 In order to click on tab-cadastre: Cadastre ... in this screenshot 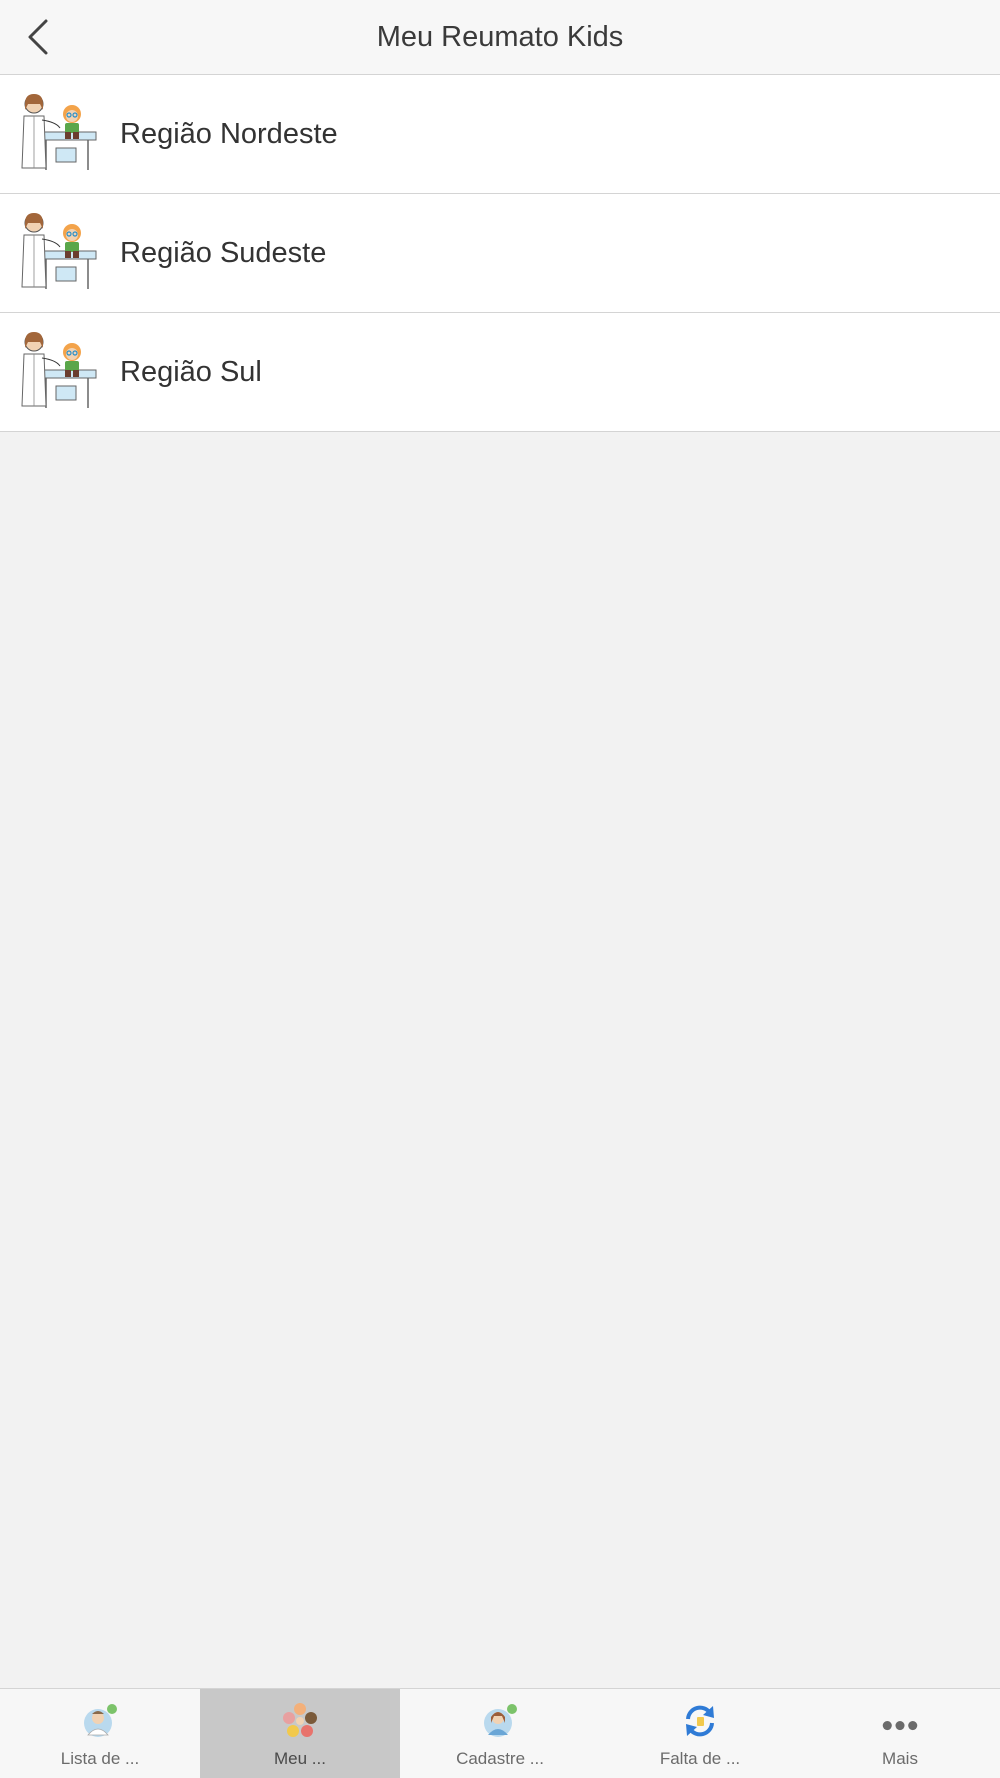, I will do `click(500, 1733)`.